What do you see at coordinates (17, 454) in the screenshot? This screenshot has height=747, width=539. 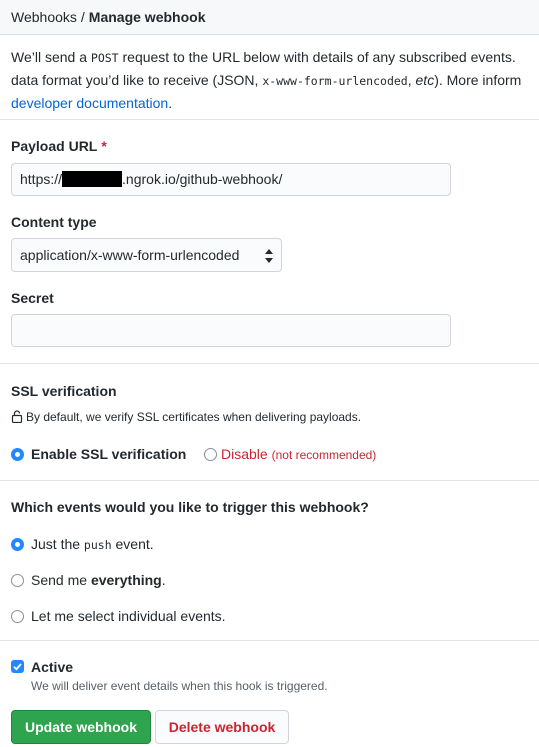 I see `enable-ssl-radio` at bounding box center [17, 454].